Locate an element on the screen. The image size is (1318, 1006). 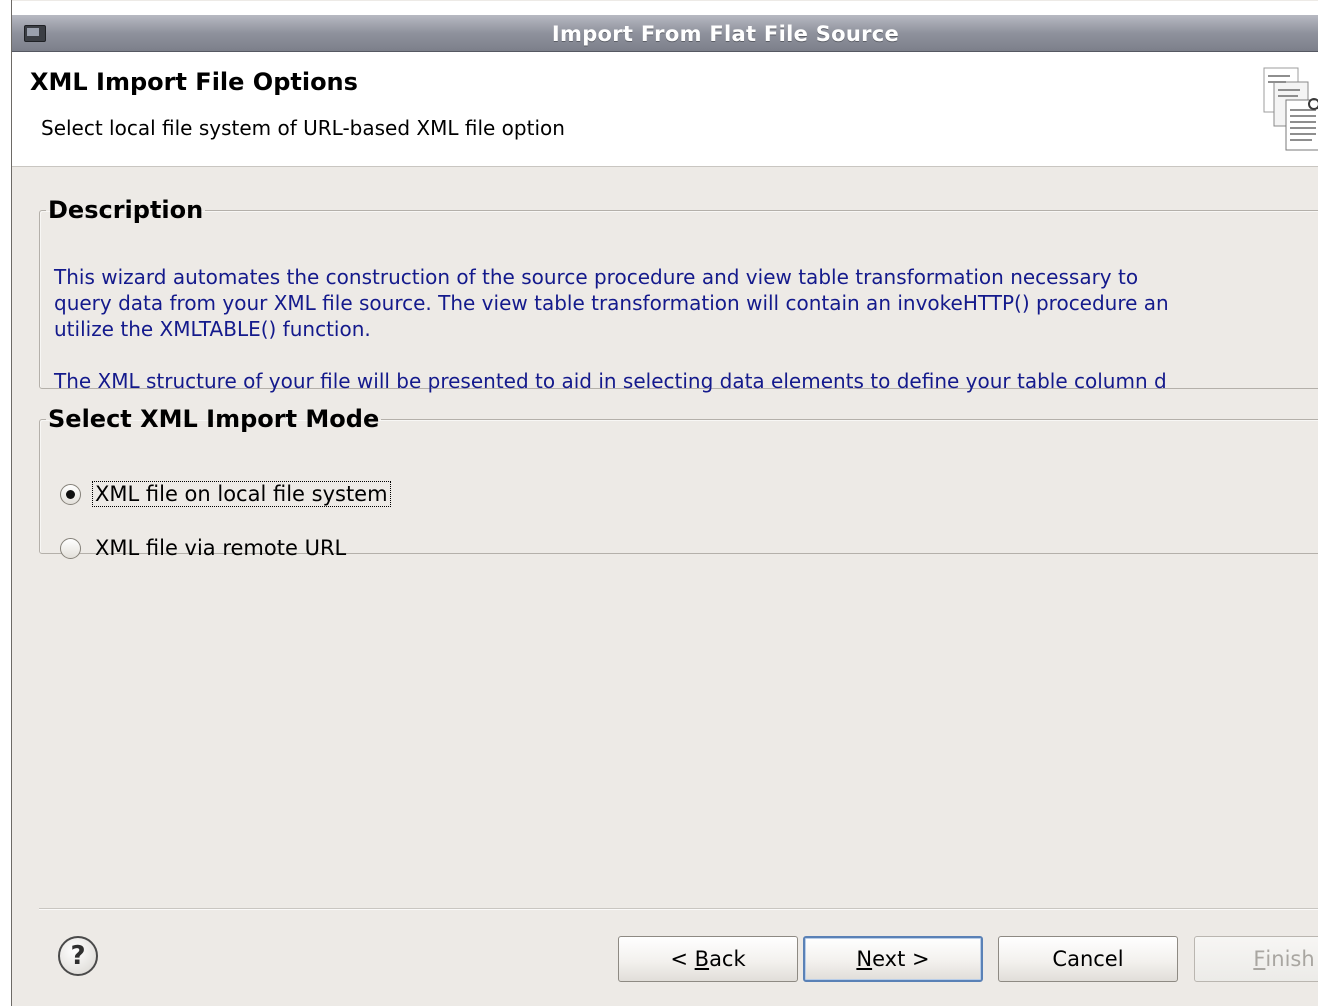
next-button-mnemonic: N is located at coordinates (864, 959).